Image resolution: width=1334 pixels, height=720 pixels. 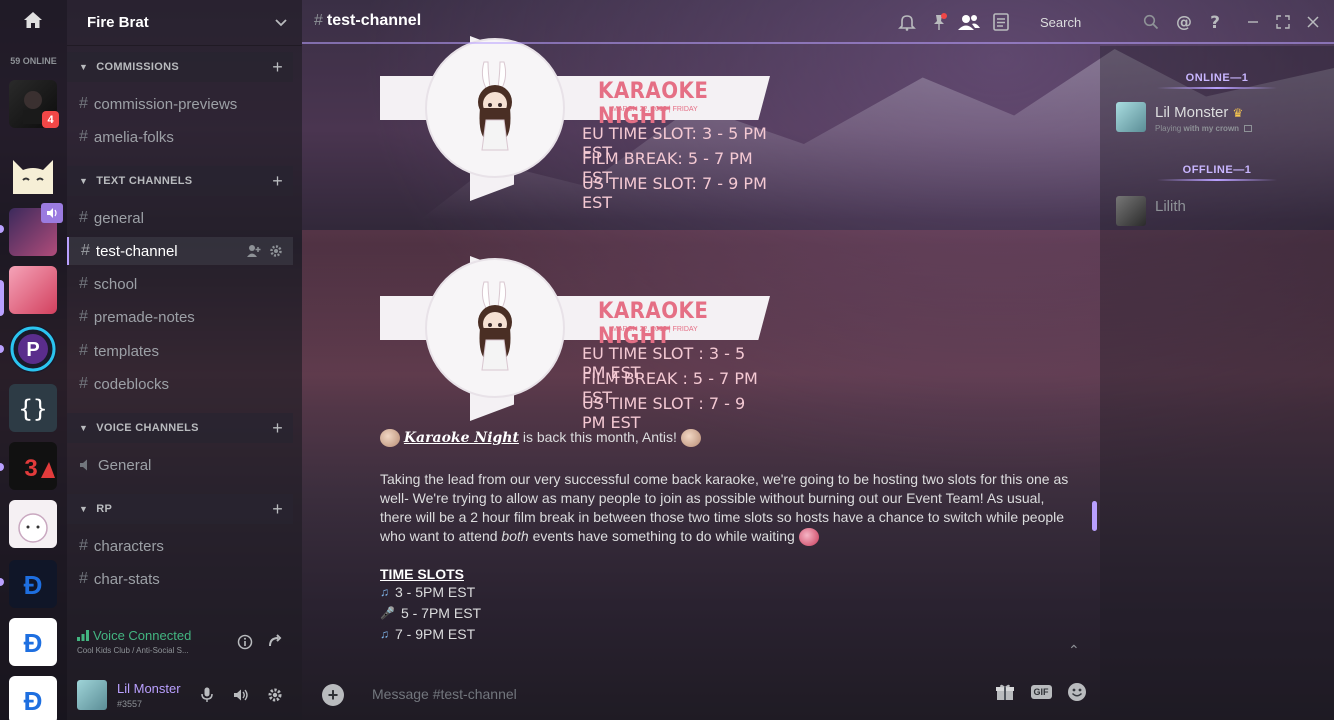 What do you see at coordinates (1215, 22) in the screenshot?
I see `help-icon: ?` at bounding box center [1215, 22].